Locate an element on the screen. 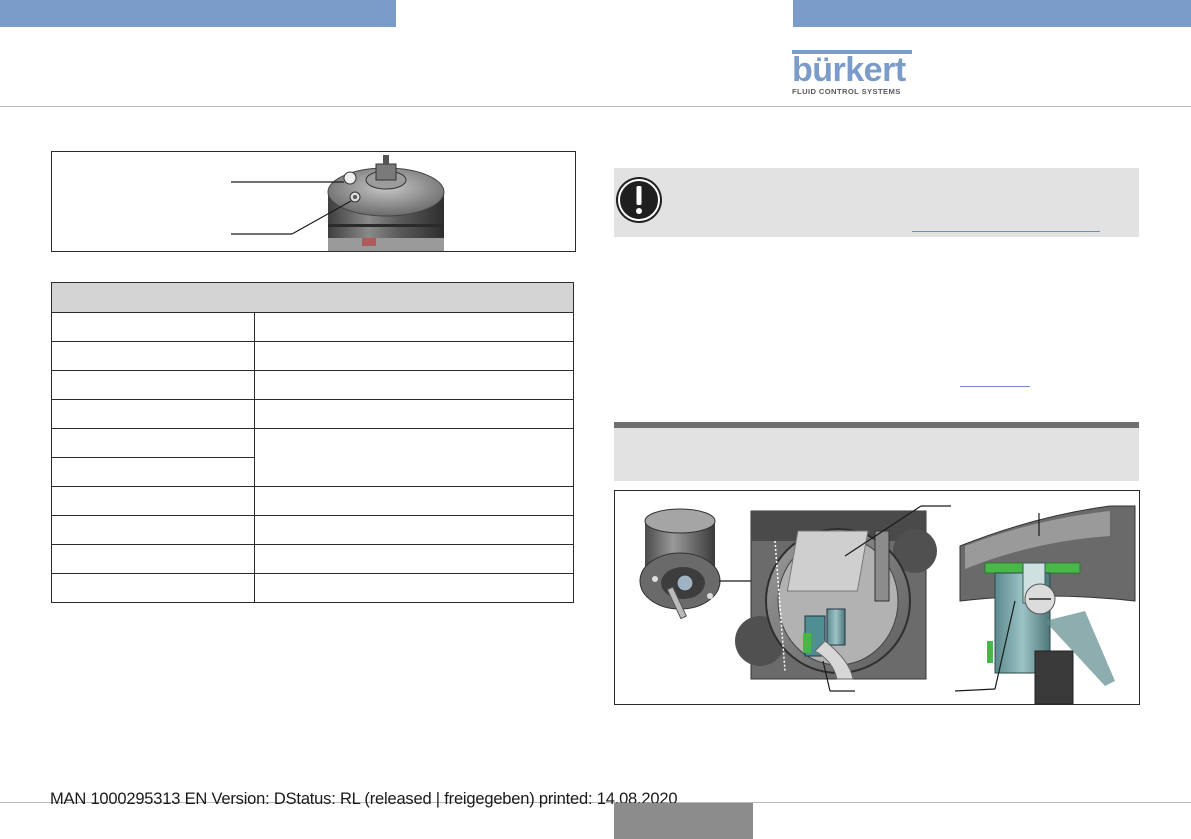 The image size is (1191, 839). table-header-row is located at coordinates (312, 297).